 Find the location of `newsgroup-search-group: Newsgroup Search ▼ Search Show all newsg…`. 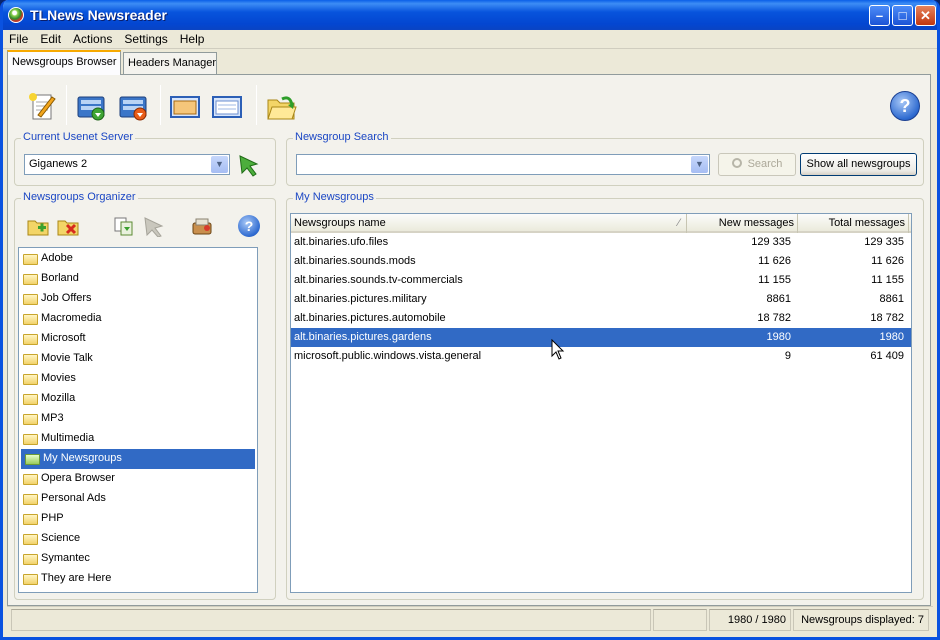

newsgroup-search-group: Newsgroup Search ▼ Search Show all newsg… is located at coordinates (605, 158).